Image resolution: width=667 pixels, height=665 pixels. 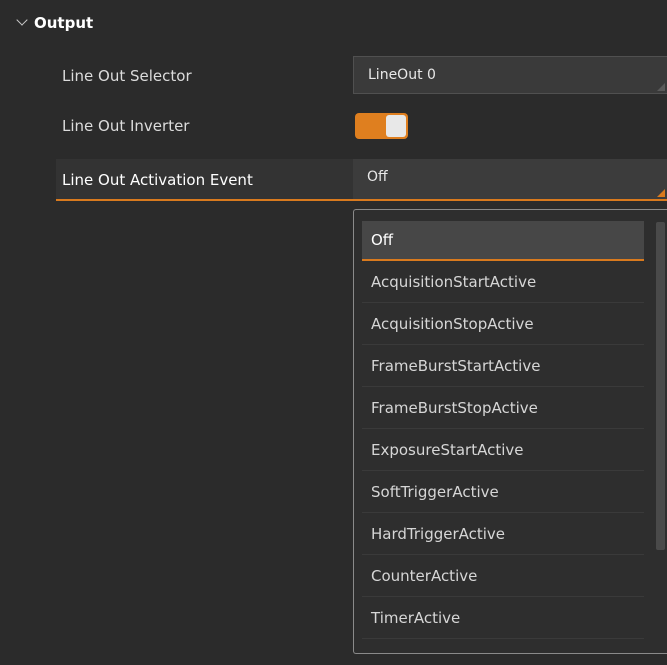 What do you see at coordinates (503, 367) in the screenshot?
I see `dropdown-option-frame-burst-start-active: FrameBurstStartActive` at bounding box center [503, 367].